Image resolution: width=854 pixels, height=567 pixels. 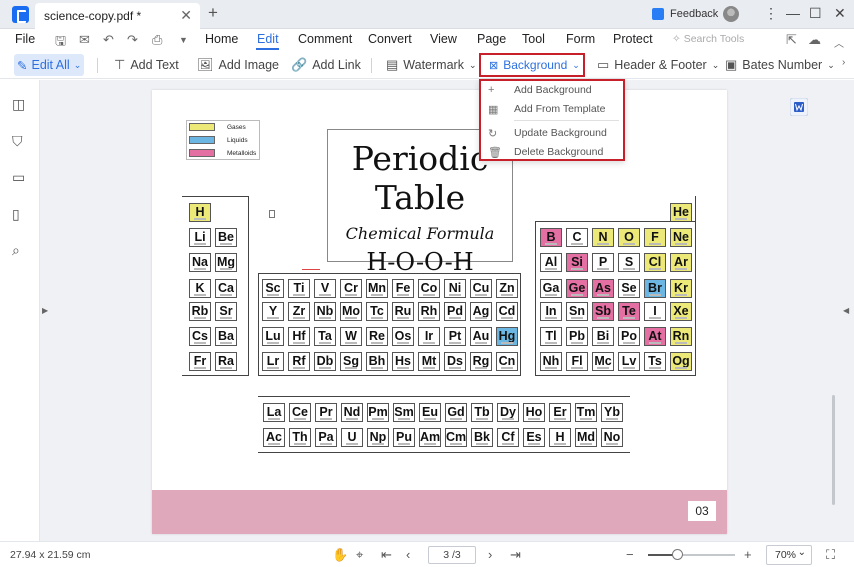 What do you see at coordinates (793, 13) in the screenshot?
I see `minimize-icon: —` at bounding box center [793, 13].